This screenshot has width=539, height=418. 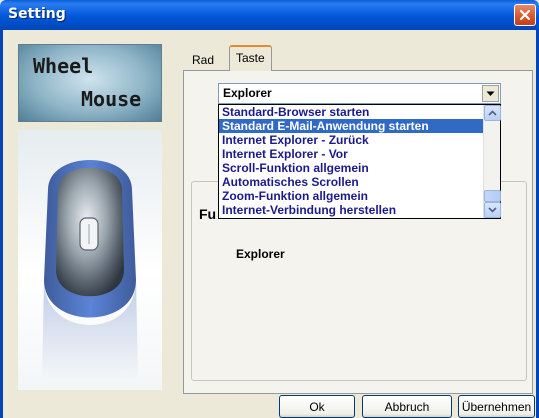 What do you see at coordinates (37, 14) in the screenshot?
I see `window-title: Setting` at bounding box center [37, 14].